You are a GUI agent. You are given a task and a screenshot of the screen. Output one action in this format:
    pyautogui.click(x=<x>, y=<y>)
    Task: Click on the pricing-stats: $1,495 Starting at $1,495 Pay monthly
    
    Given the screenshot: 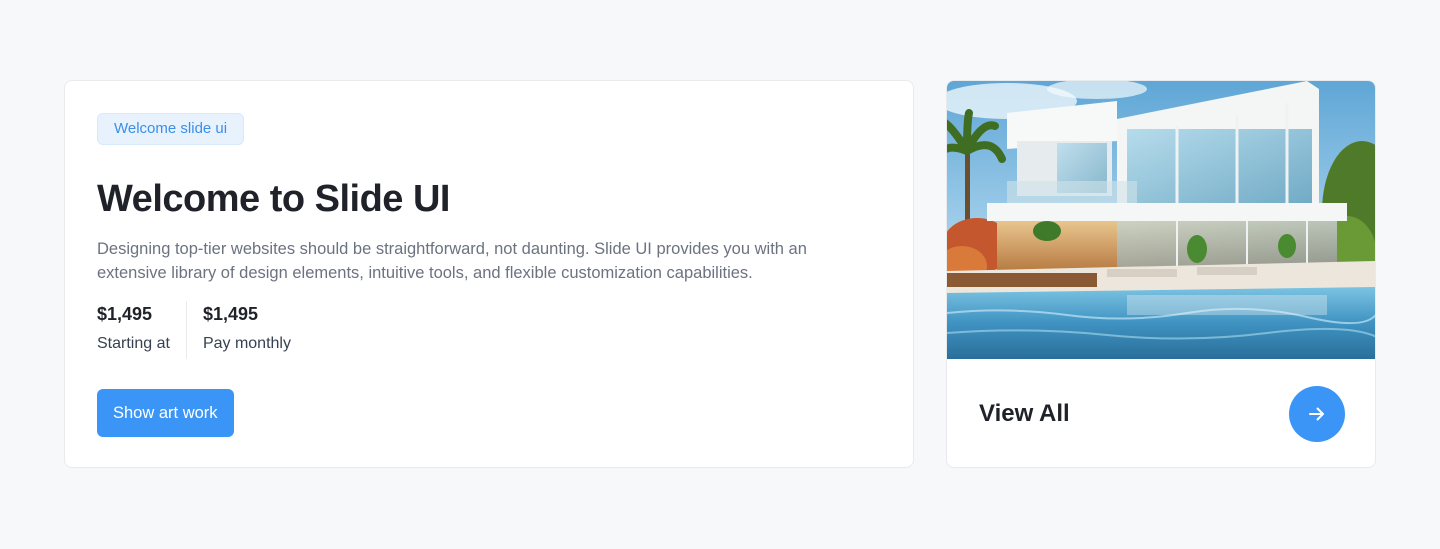 What is the action you would take?
    pyautogui.click(x=489, y=330)
    